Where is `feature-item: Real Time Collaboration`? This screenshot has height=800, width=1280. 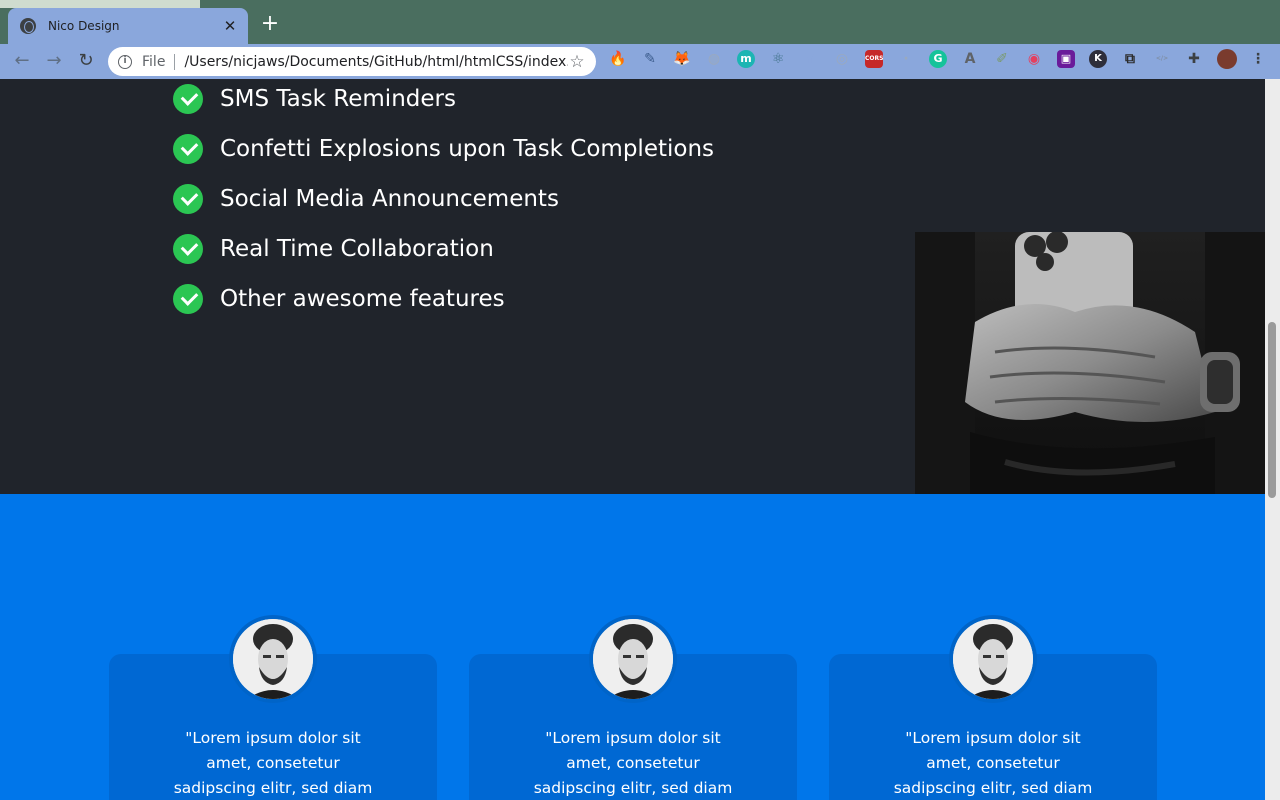
feature-item: Real Time Collaboration is located at coordinates (333, 249).